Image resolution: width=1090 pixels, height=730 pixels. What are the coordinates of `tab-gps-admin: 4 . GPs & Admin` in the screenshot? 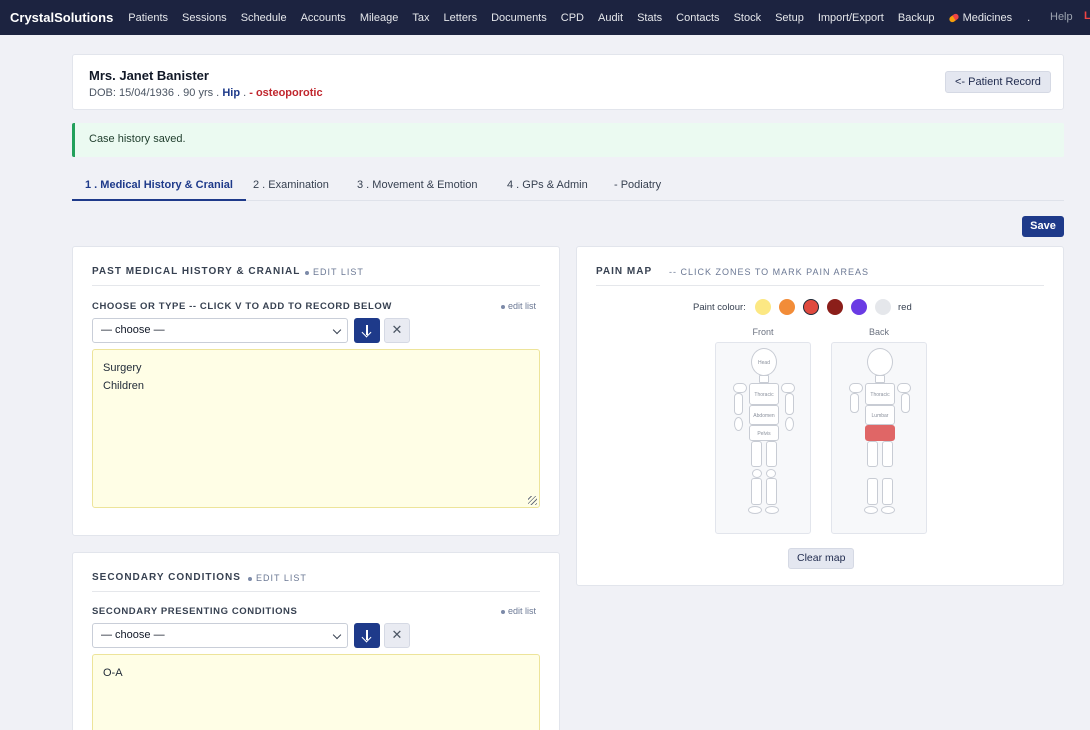 It's located at (547, 185).